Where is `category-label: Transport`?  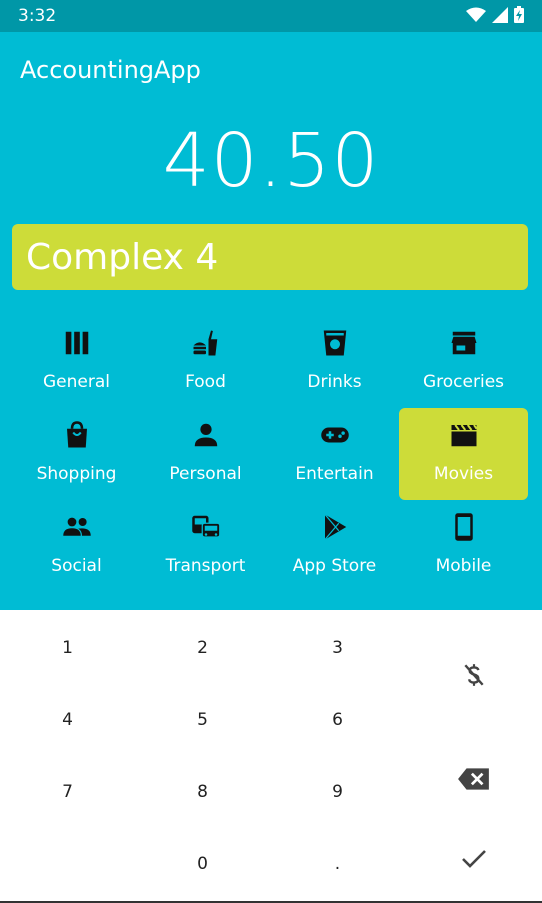
category-label: Transport is located at coordinates (205, 566).